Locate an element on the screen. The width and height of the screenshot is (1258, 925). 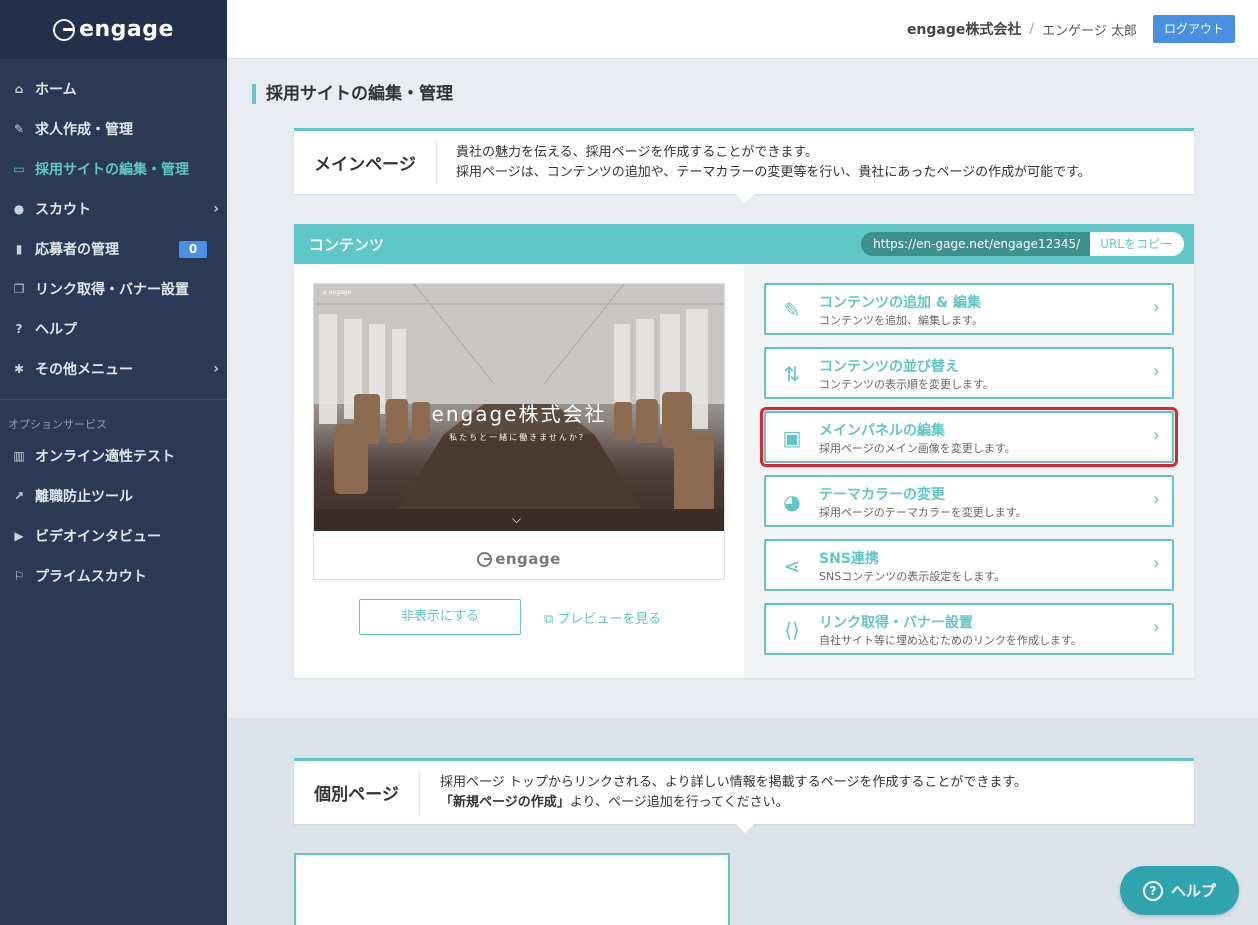
sidebar-item: ↗ 離職防止ツール is located at coordinates (113, 496).